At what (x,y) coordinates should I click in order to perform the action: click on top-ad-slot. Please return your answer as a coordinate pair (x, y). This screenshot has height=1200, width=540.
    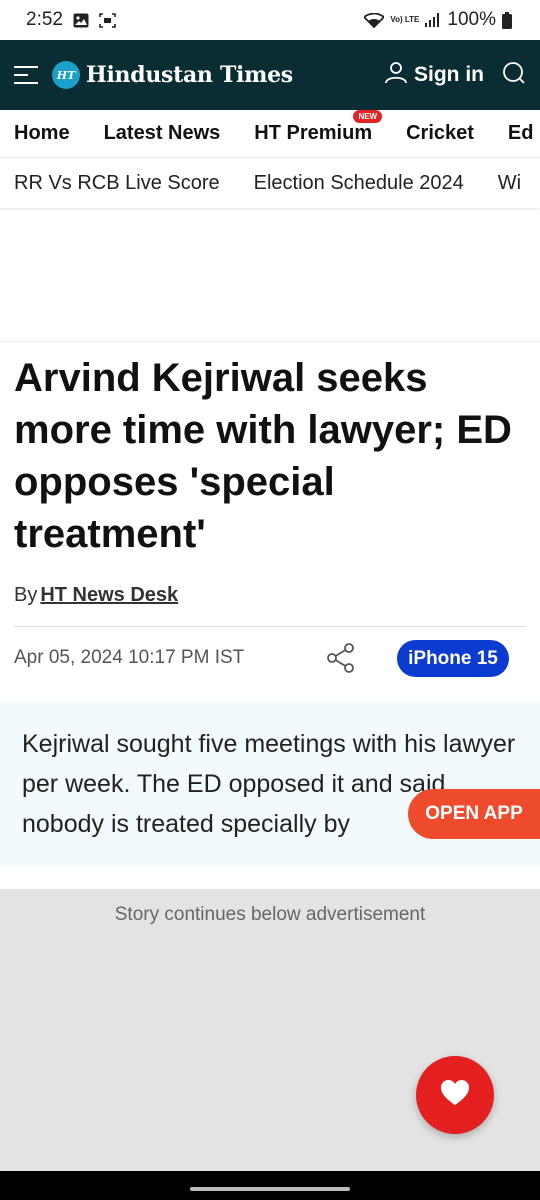
    Looking at the image, I should click on (270, 276).